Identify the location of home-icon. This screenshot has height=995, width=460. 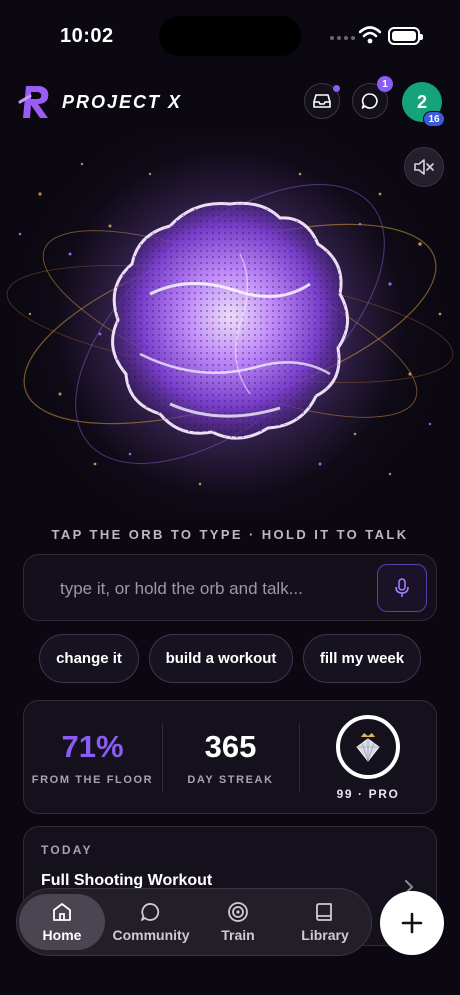
(62, 912).